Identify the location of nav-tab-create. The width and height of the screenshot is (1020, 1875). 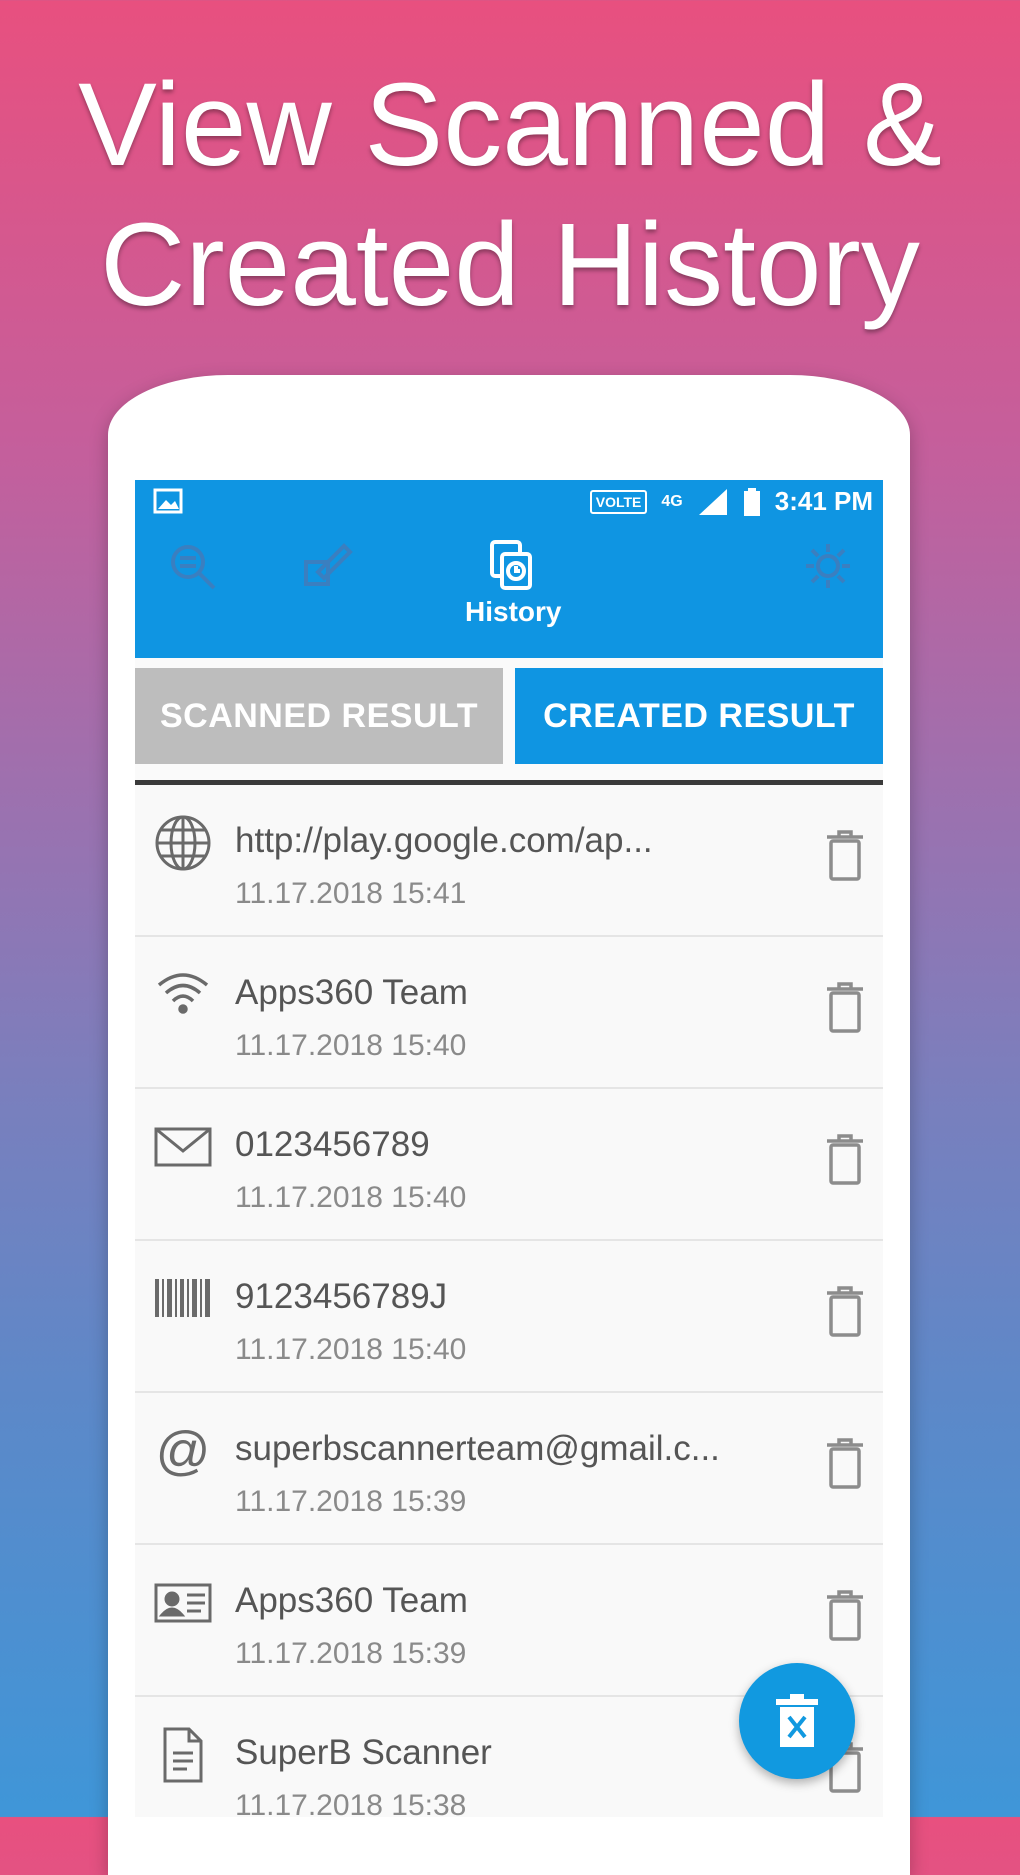
(326, 593).